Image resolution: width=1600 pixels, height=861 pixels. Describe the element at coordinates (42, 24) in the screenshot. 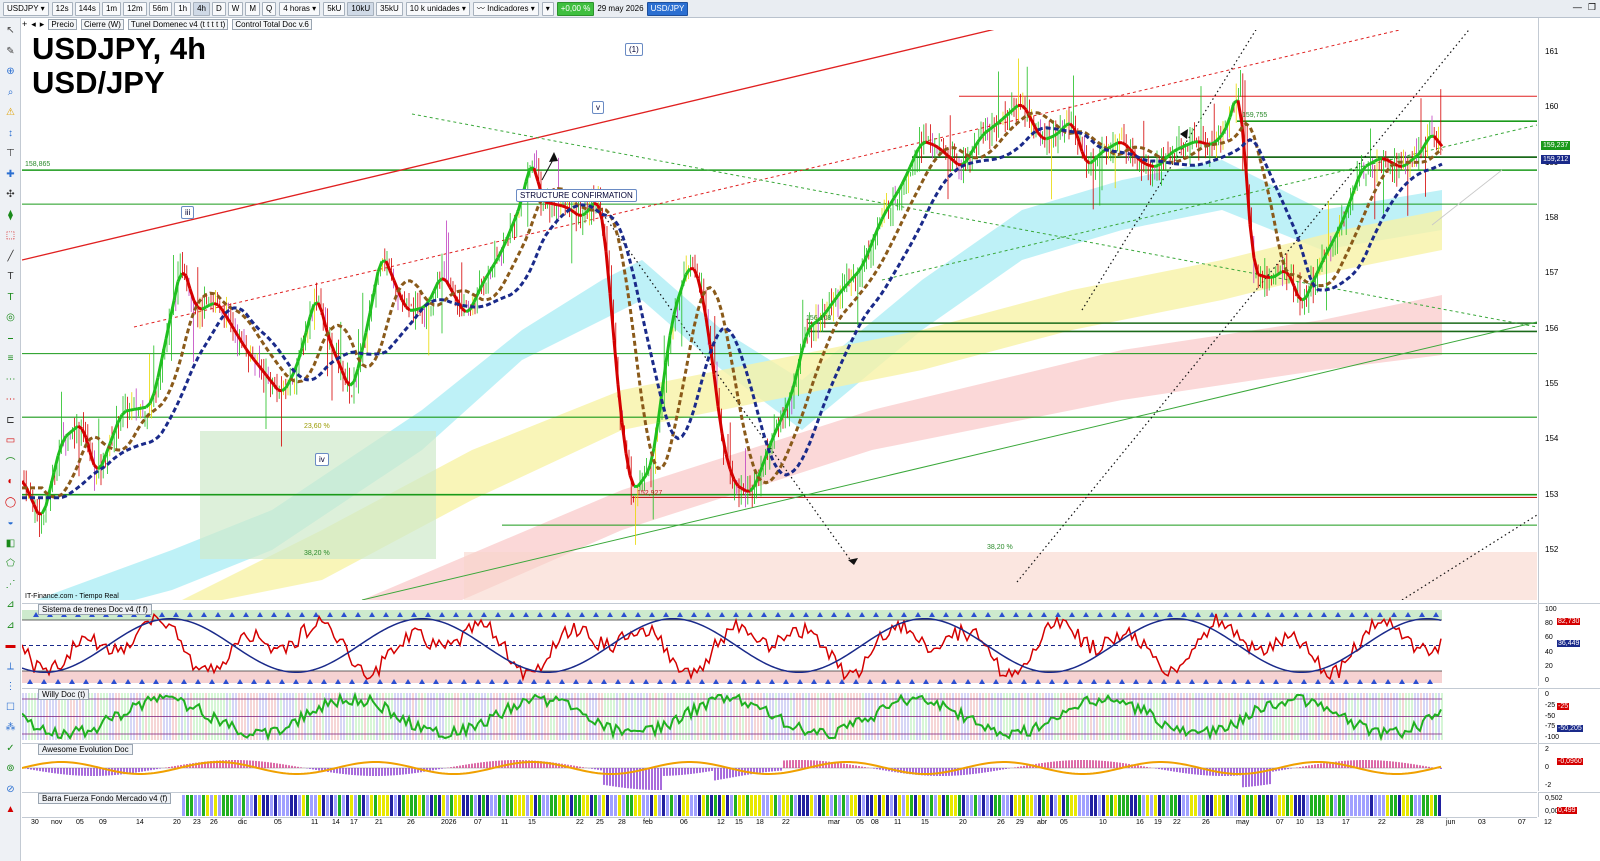

I see `legend-forward-icon: ▸` at that location.